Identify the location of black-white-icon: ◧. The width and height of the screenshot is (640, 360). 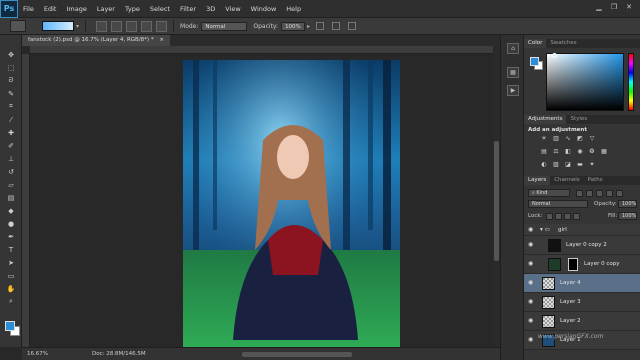
(568, 151).